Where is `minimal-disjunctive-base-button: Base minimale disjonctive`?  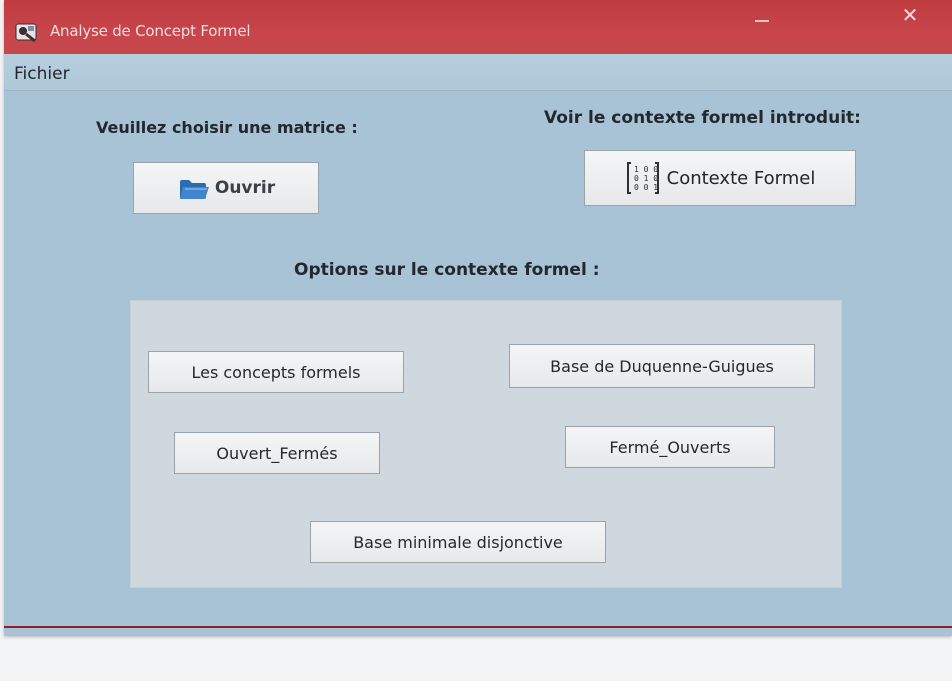
minimal-disjunctive-base-button: Base minimale disjonctive is located at coordinates (458, 542).